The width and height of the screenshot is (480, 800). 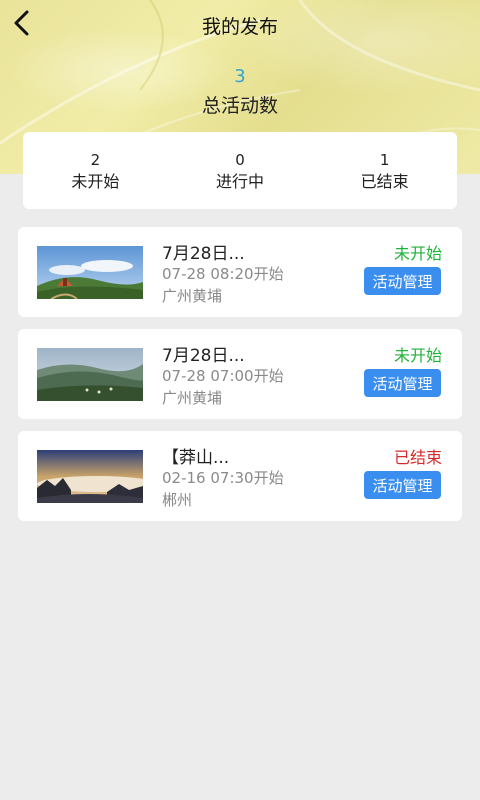 I want to click on activity-time: 02-16 07:30开始, so click(x=223, y=478).